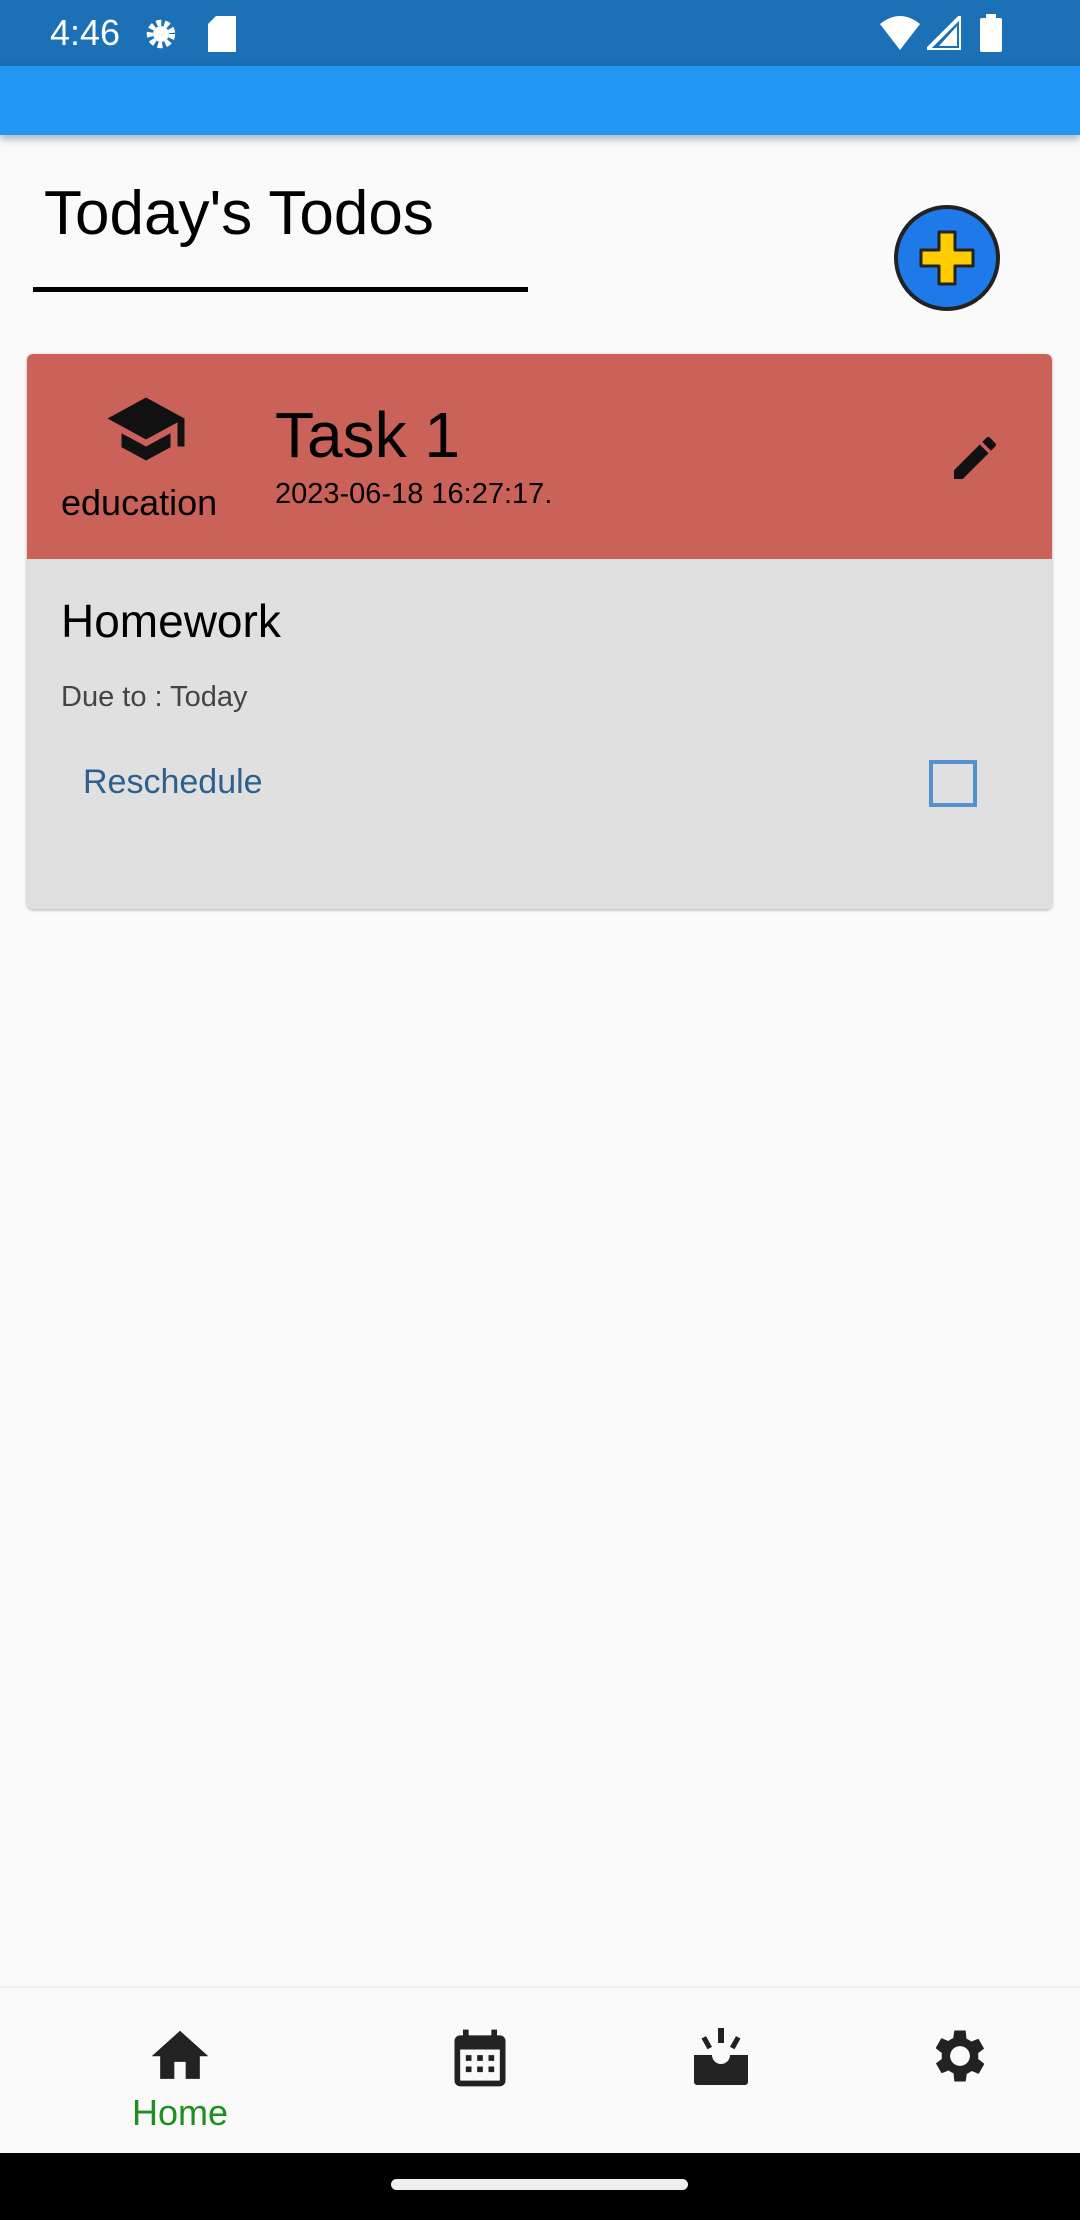  I want to click on complete-checkbox, so click(953, 783).